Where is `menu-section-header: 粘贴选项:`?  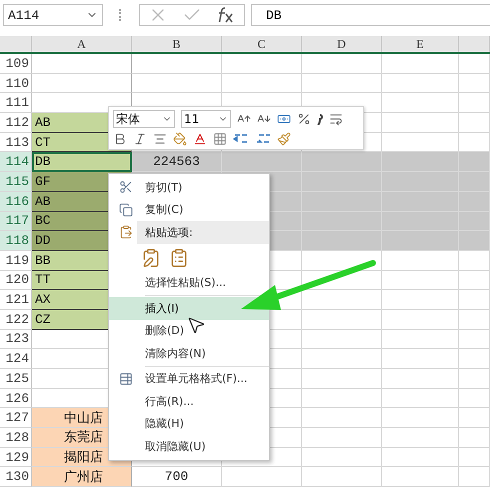
menu-section-header: 粘贴选项: is located at coordinates (203, 232).